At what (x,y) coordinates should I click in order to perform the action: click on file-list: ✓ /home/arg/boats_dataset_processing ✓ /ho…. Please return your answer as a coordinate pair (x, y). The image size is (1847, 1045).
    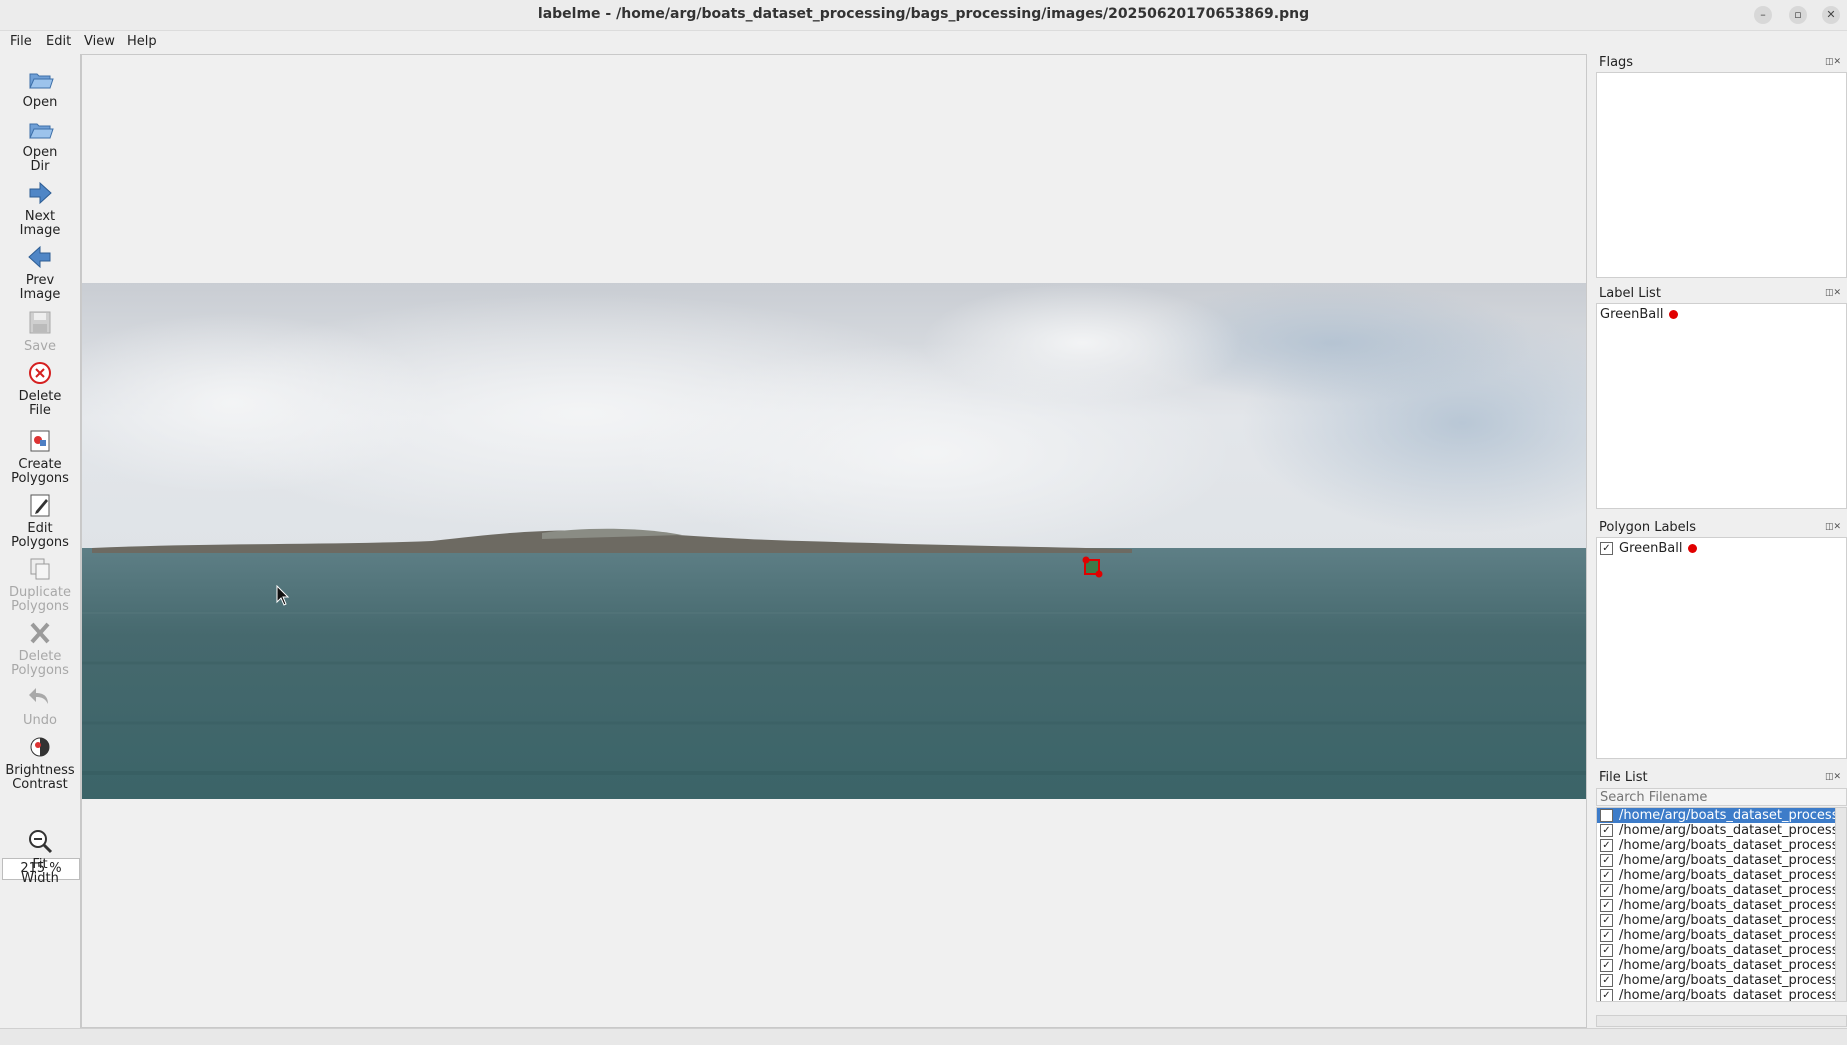
    Looking at the image, I should click on (1721, 904).